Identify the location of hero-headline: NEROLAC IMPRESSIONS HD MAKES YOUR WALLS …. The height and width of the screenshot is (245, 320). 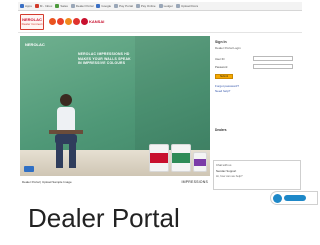
(115, 59).